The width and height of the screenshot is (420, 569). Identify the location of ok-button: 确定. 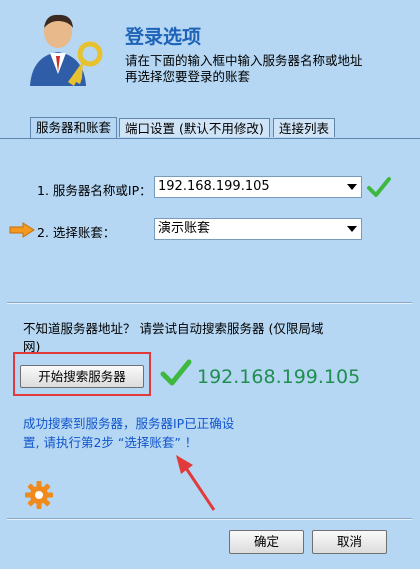
(266, 542).